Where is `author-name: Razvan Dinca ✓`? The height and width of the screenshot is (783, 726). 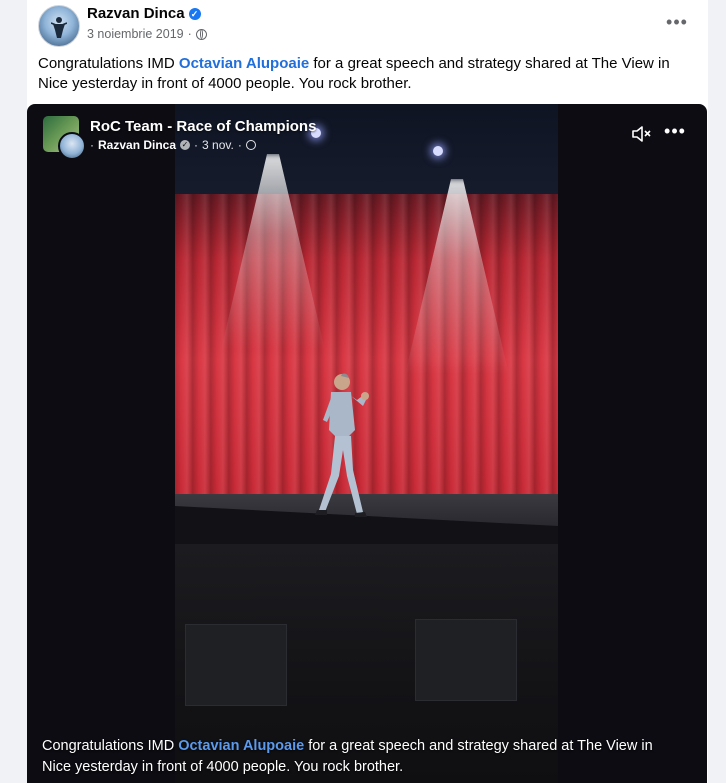
author-name: Razvan Dinca ✓ is located at coordinates (144, 13).